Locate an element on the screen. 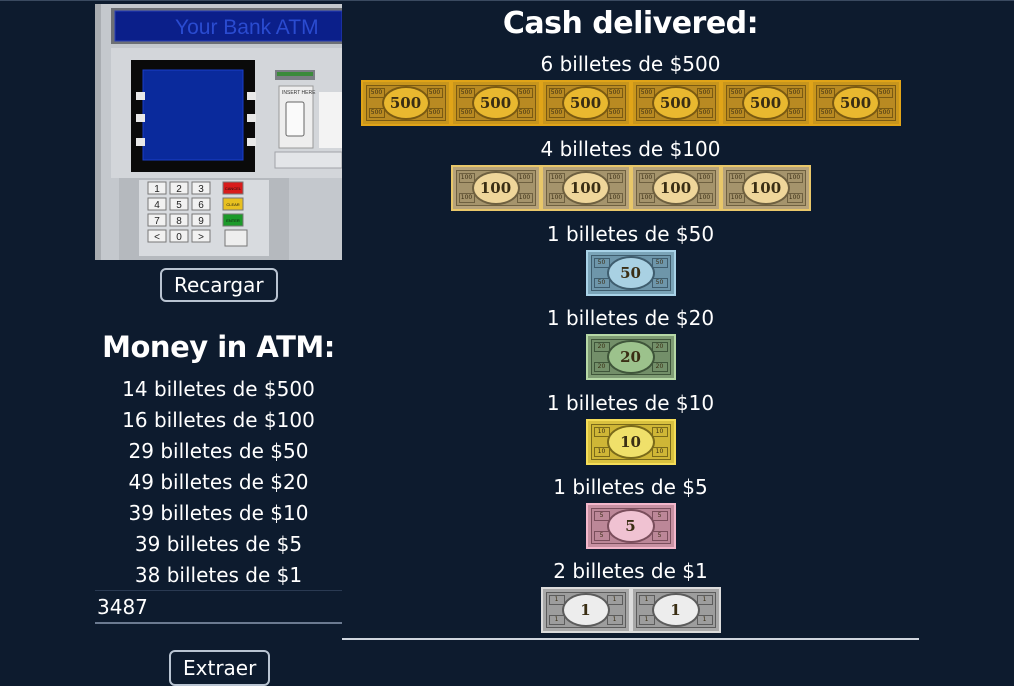 The height and width of the screenshot is (686, 1014). group-label-50: 1 billetes de $50 is located at coordinates (630, 234).